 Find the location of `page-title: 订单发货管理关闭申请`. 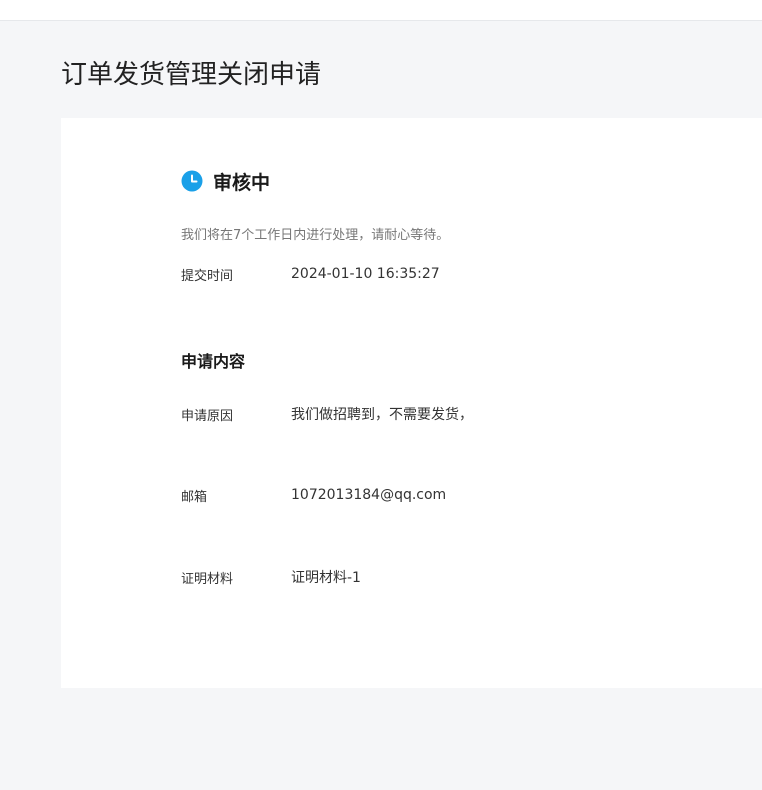

page-title: 订单发货管理关闭申请 is located at coordinates (191, 75).